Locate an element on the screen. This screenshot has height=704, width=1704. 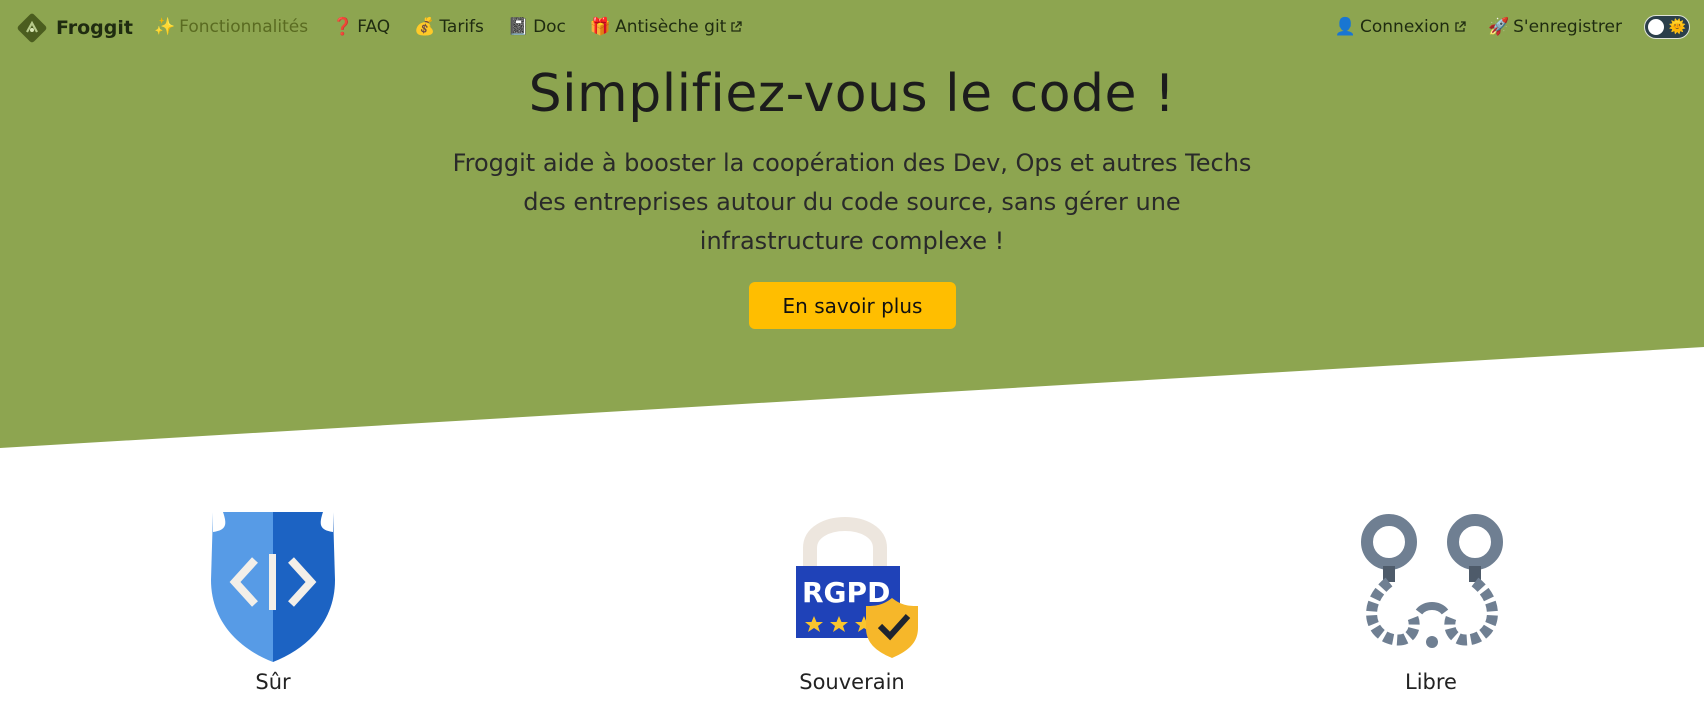
nav-features-link: ✨ Fonctionnalités is located at coordinates (231, 27).